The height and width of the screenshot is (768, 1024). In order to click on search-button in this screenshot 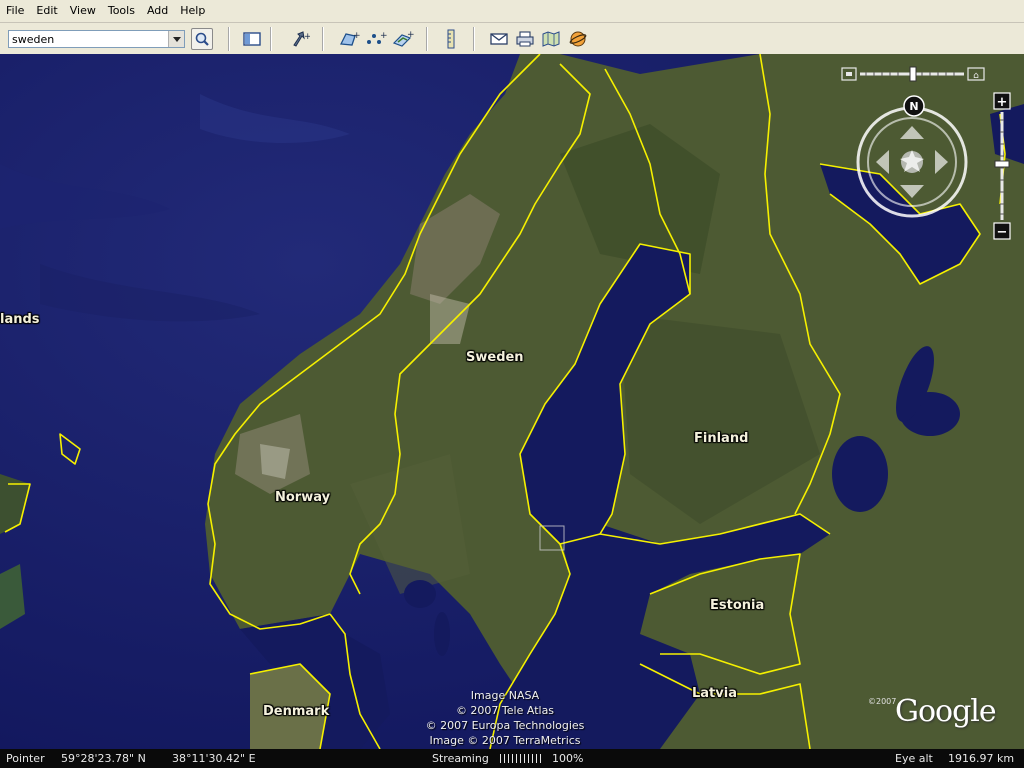, I will do `click(202, 39)`.